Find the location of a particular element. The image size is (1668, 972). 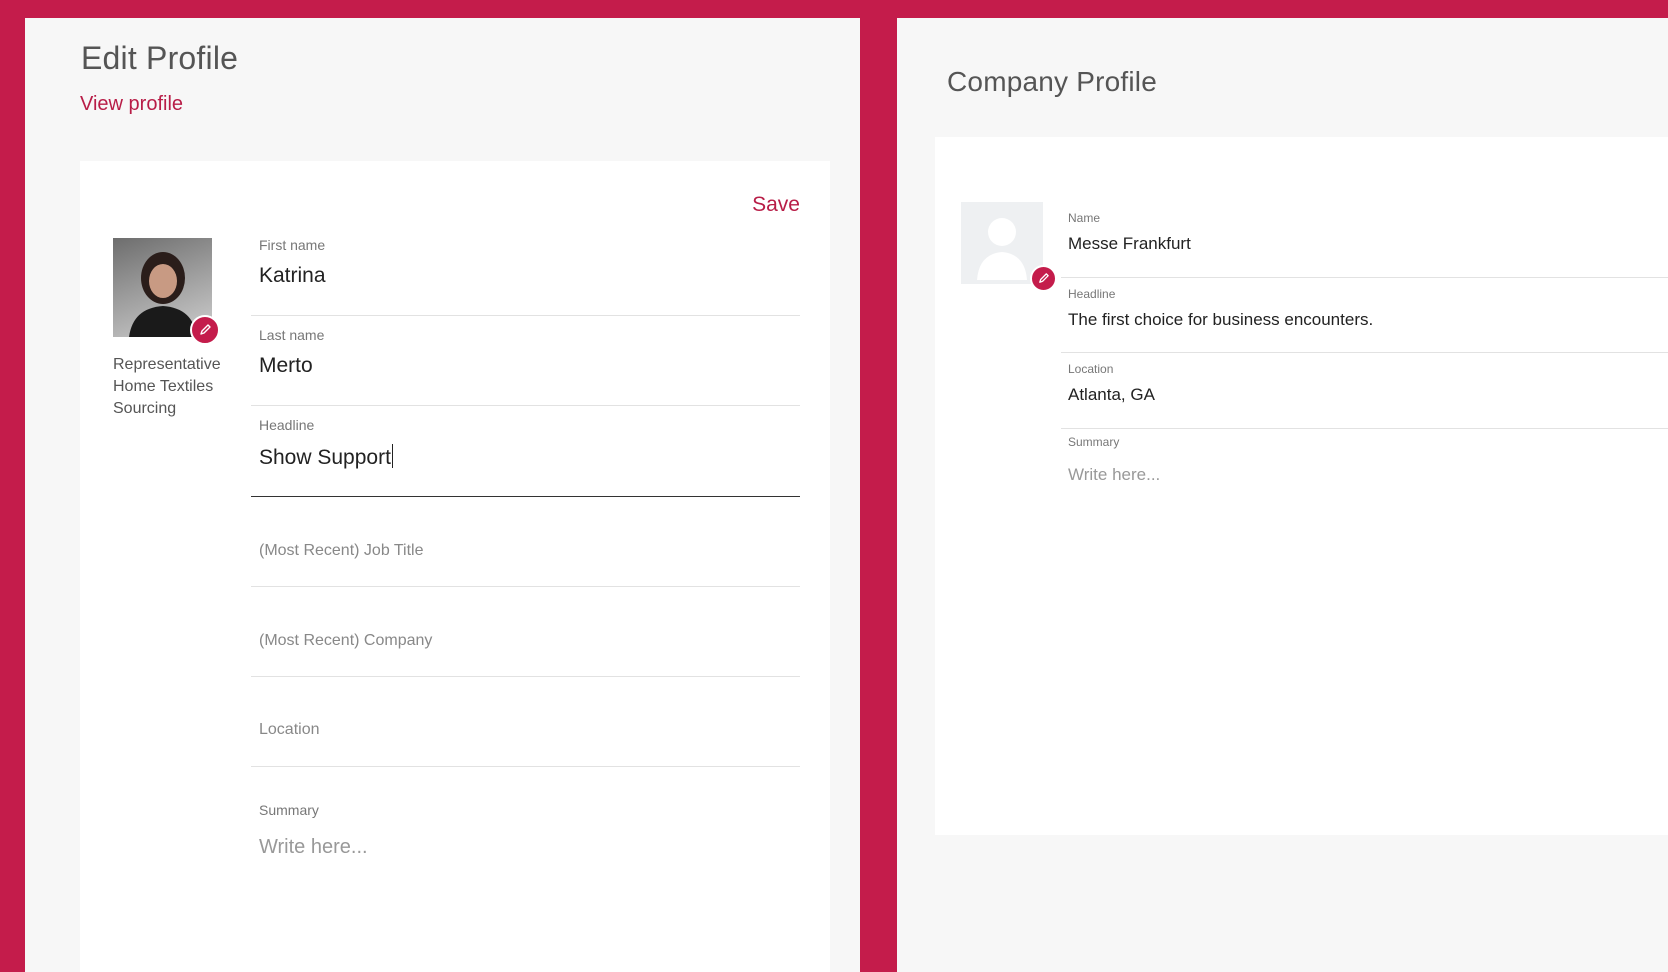

last-name-value: Merto is located at coordinates (286, 365).